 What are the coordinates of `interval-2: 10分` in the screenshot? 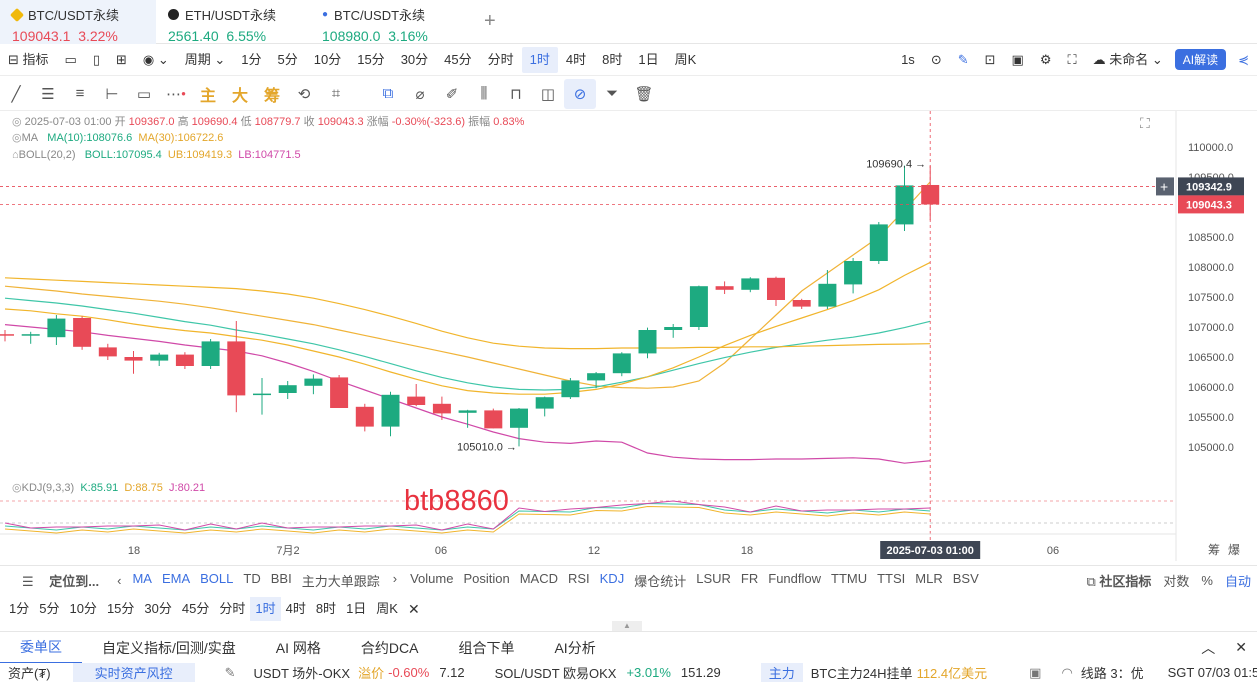 It's located at (327, 60).